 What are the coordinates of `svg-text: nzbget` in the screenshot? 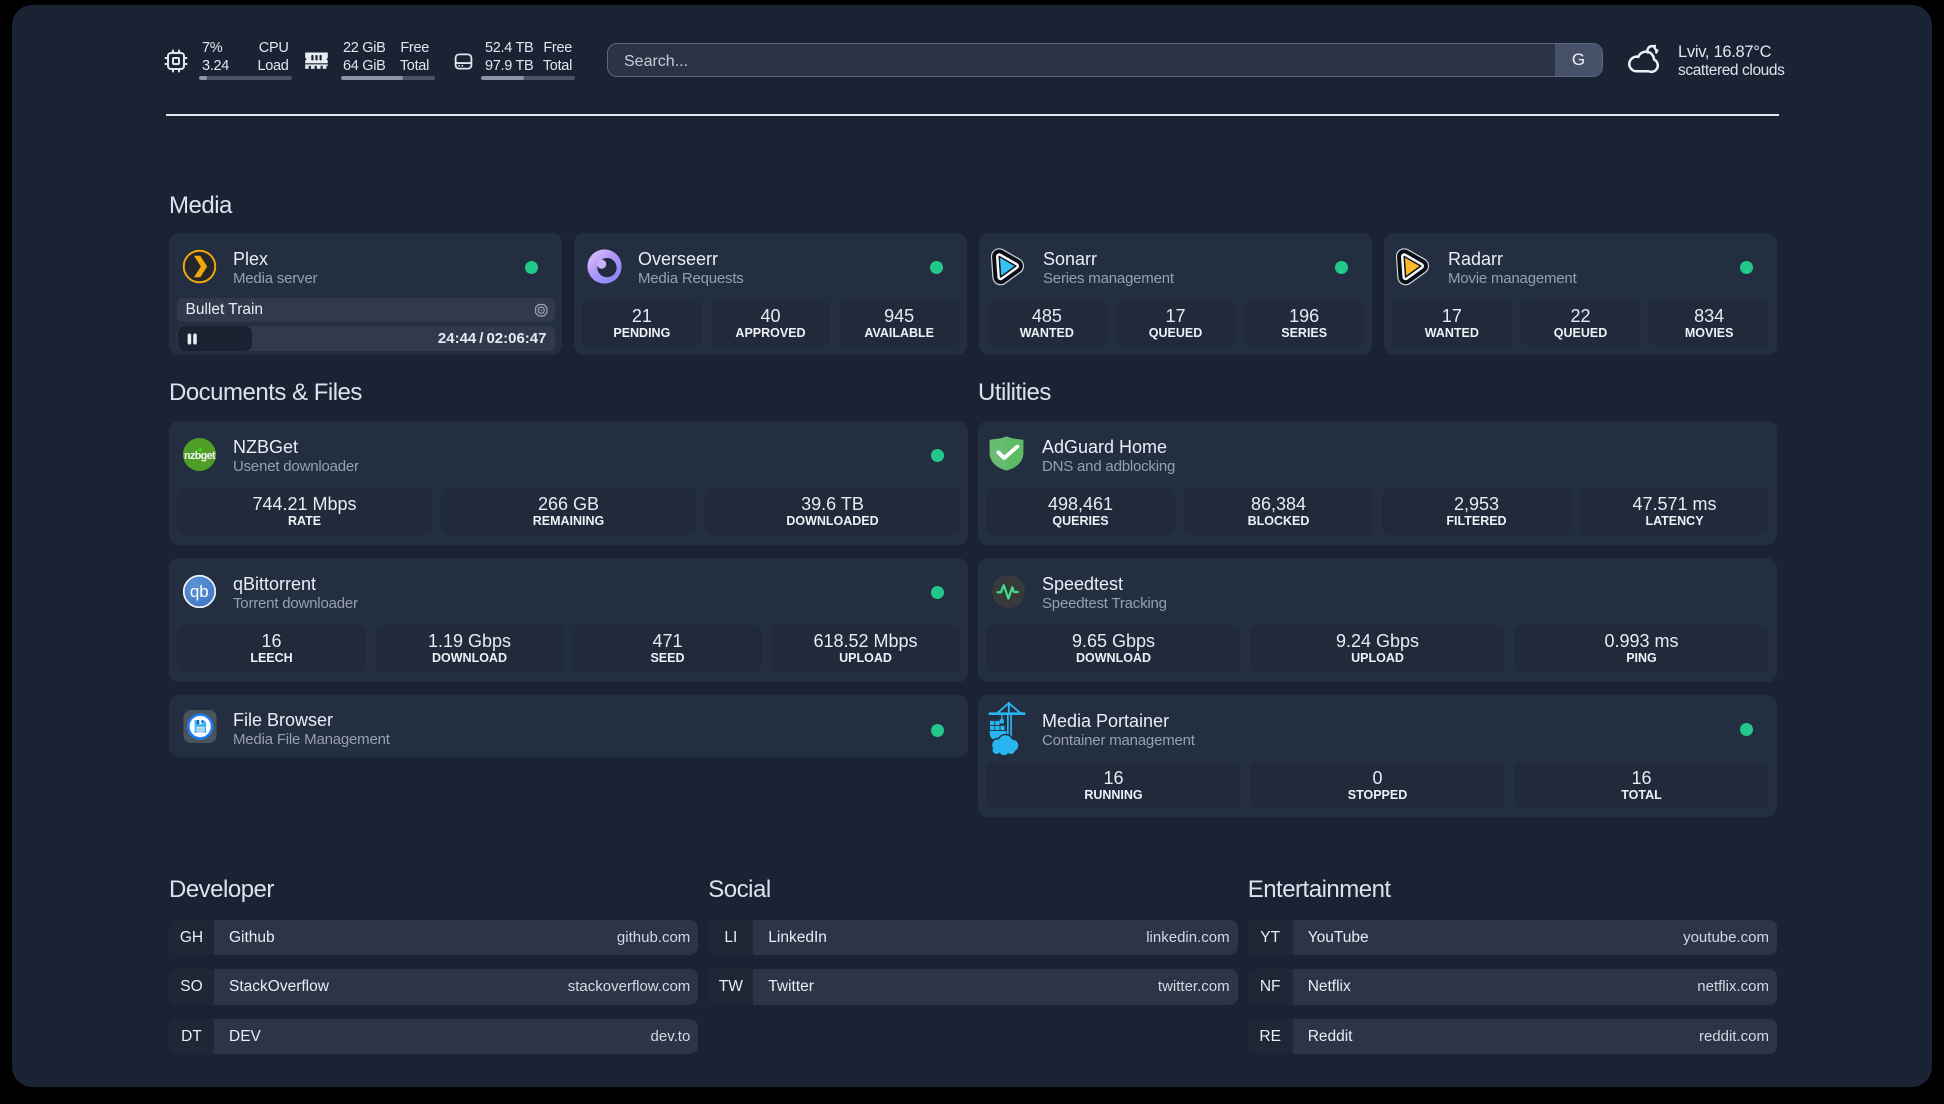 It's located at (200, 456).